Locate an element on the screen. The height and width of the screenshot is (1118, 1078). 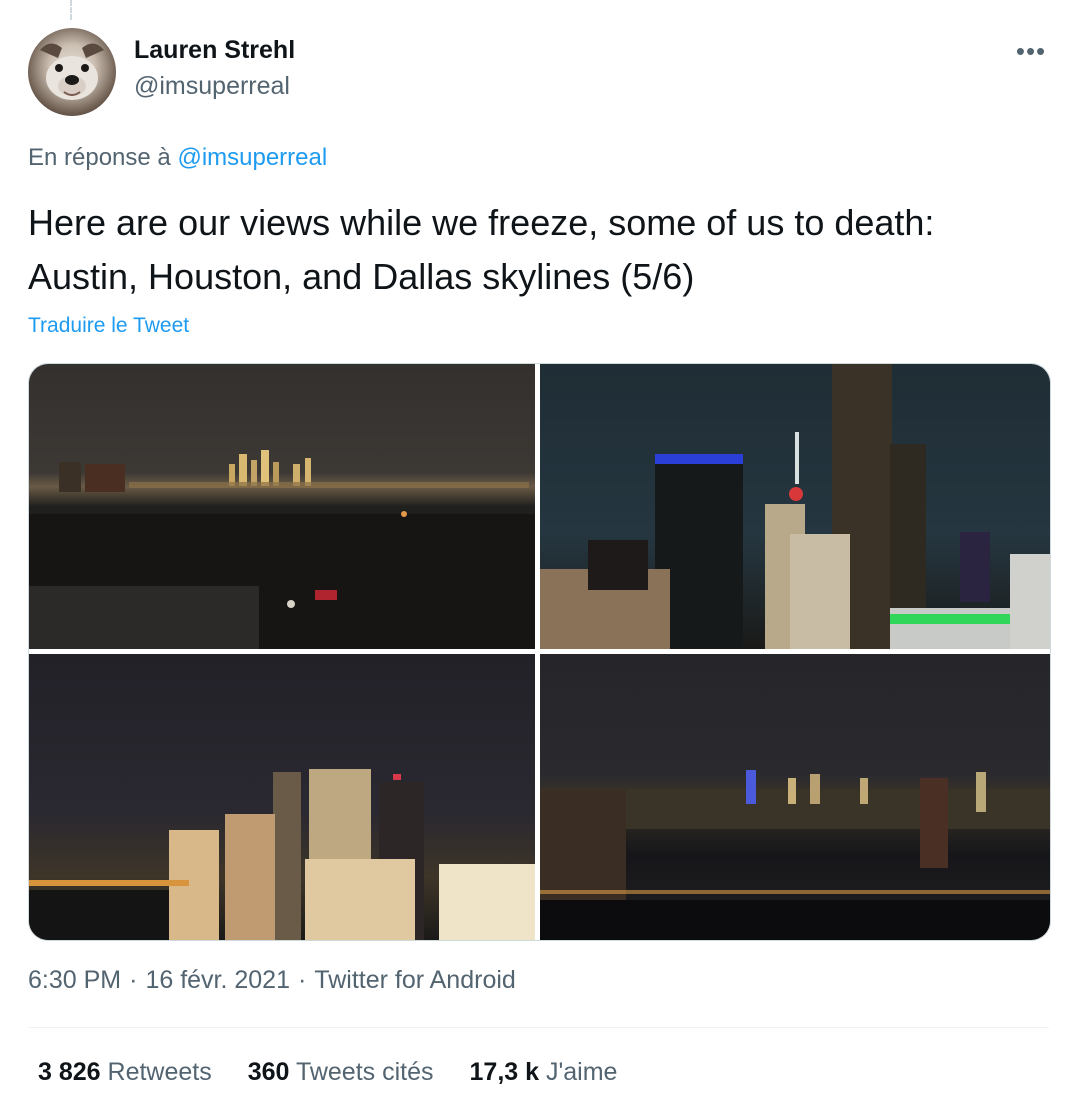
translate-tweet-link: Traduire le Tweet is located at coordinates (108, 326).